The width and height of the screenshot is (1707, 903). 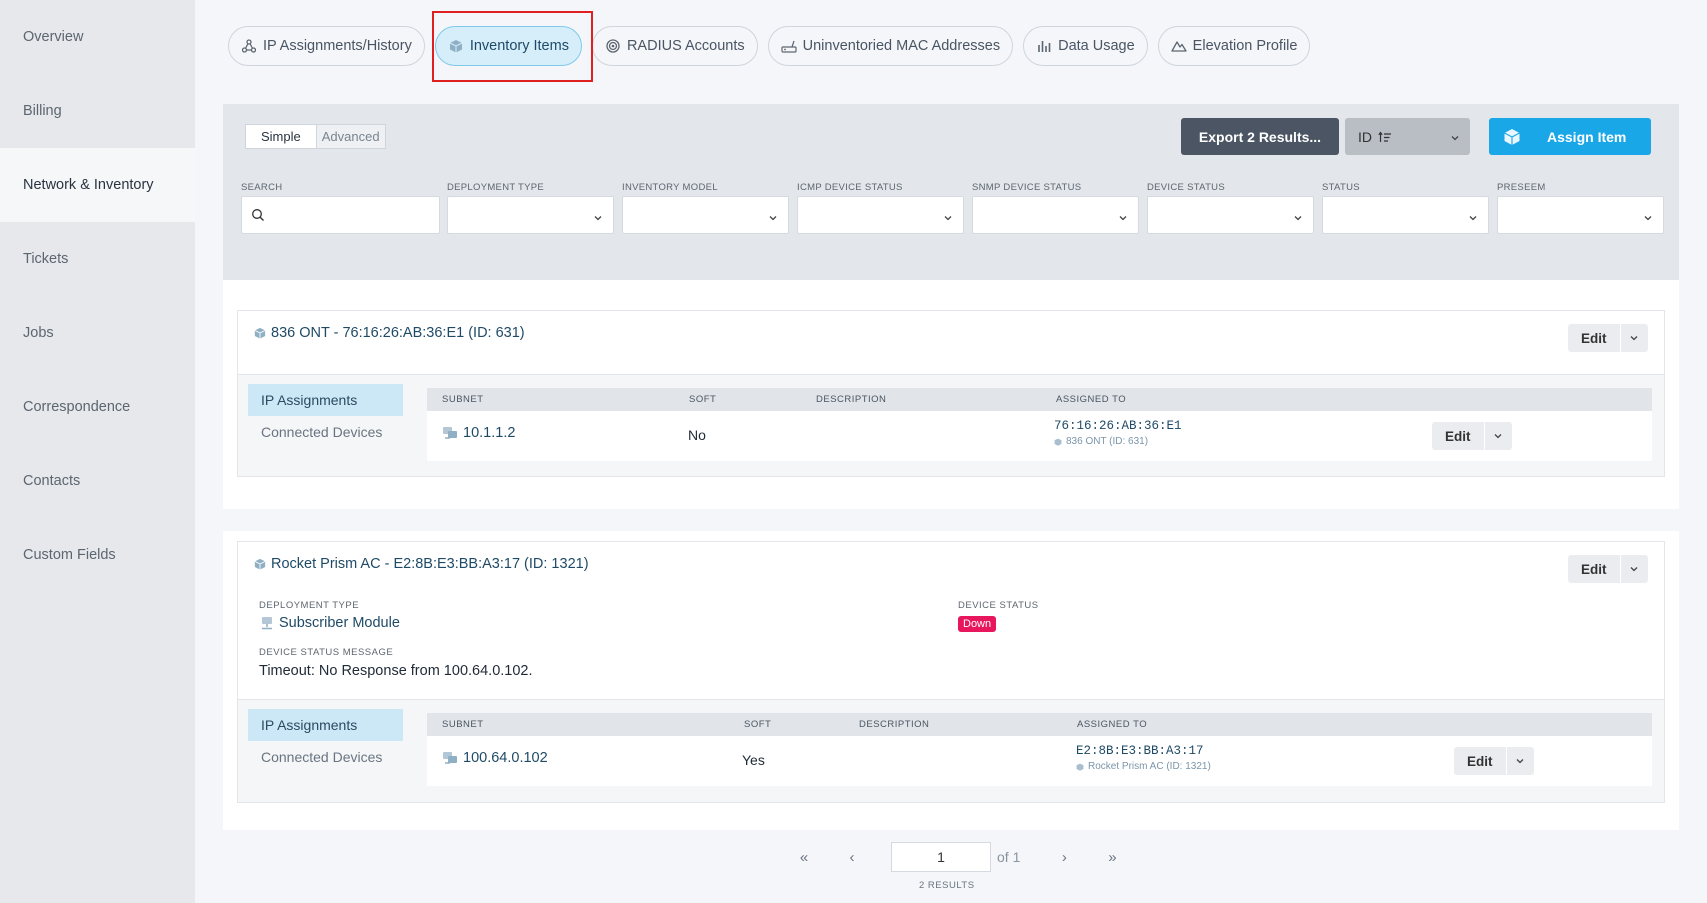 I want to click on tab-label: RADIUS Accounts, so click(x=685, y=46).